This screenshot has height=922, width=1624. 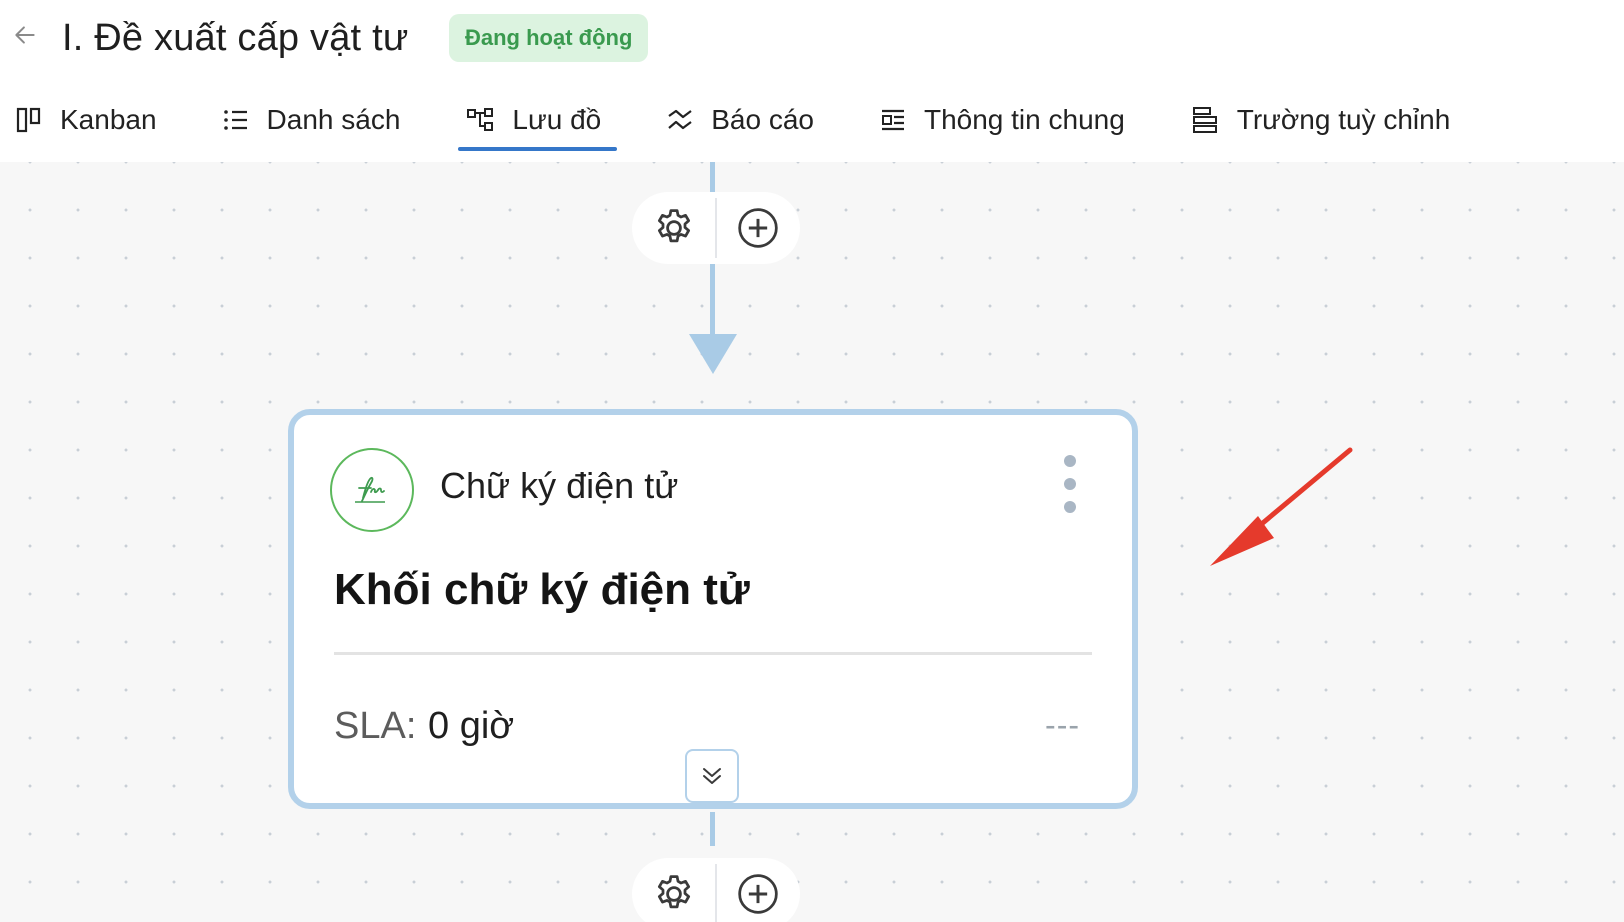 I want to click on node-type-label: Chữ ký điện tử, so click(x=559, y=485).